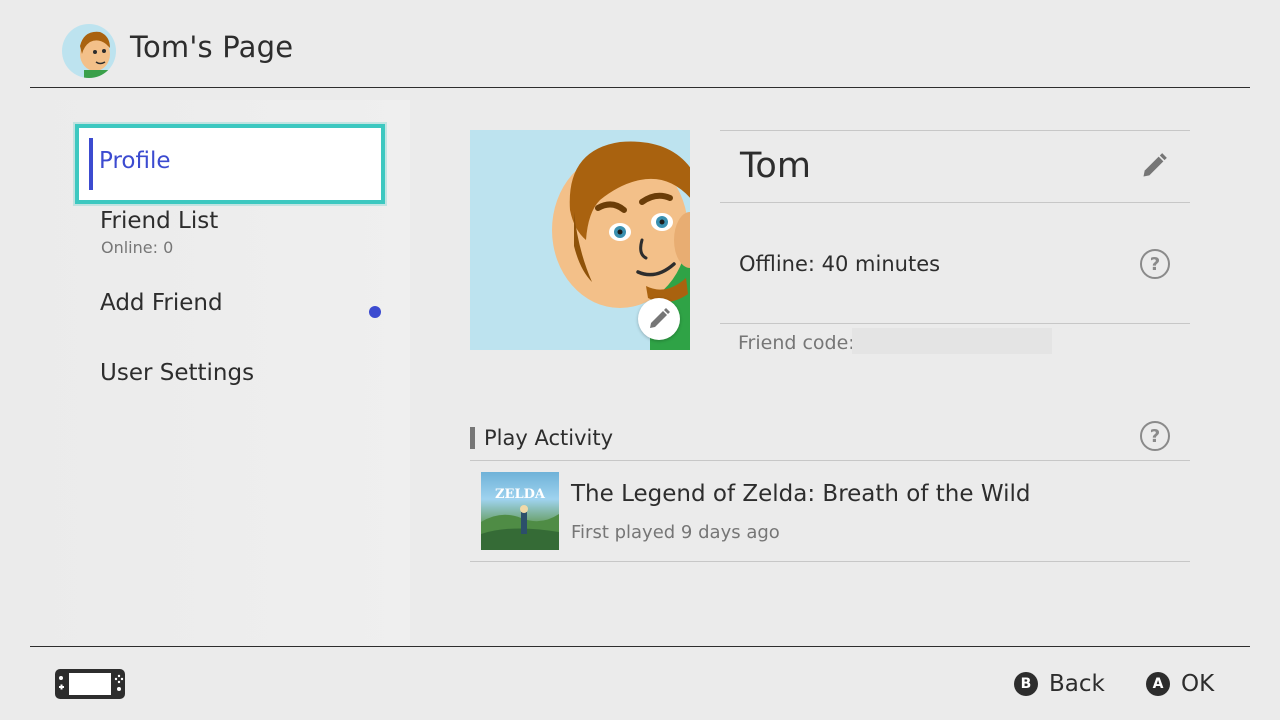 The width and height of the screenshot is (1280, 720). What do you see at coordinates (640, 87) in the screenshot?
I see `header-divider` at bounding box center [640, 87].